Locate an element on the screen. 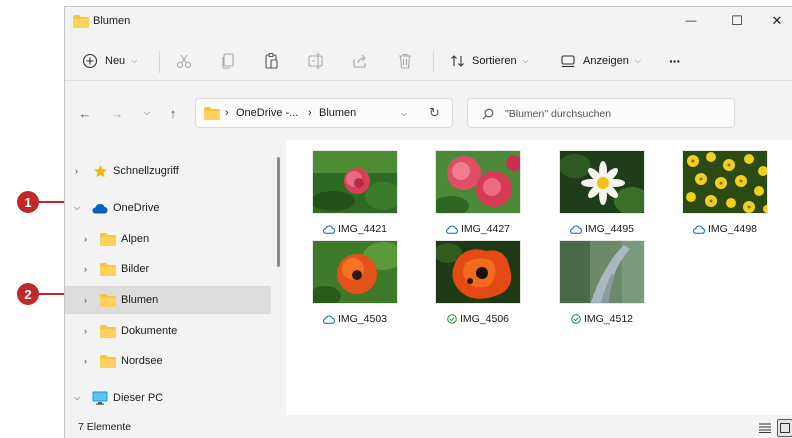 This screenshot has width=792, height=438. file-name: IMG_4506 is located at coordinates (484, 319).